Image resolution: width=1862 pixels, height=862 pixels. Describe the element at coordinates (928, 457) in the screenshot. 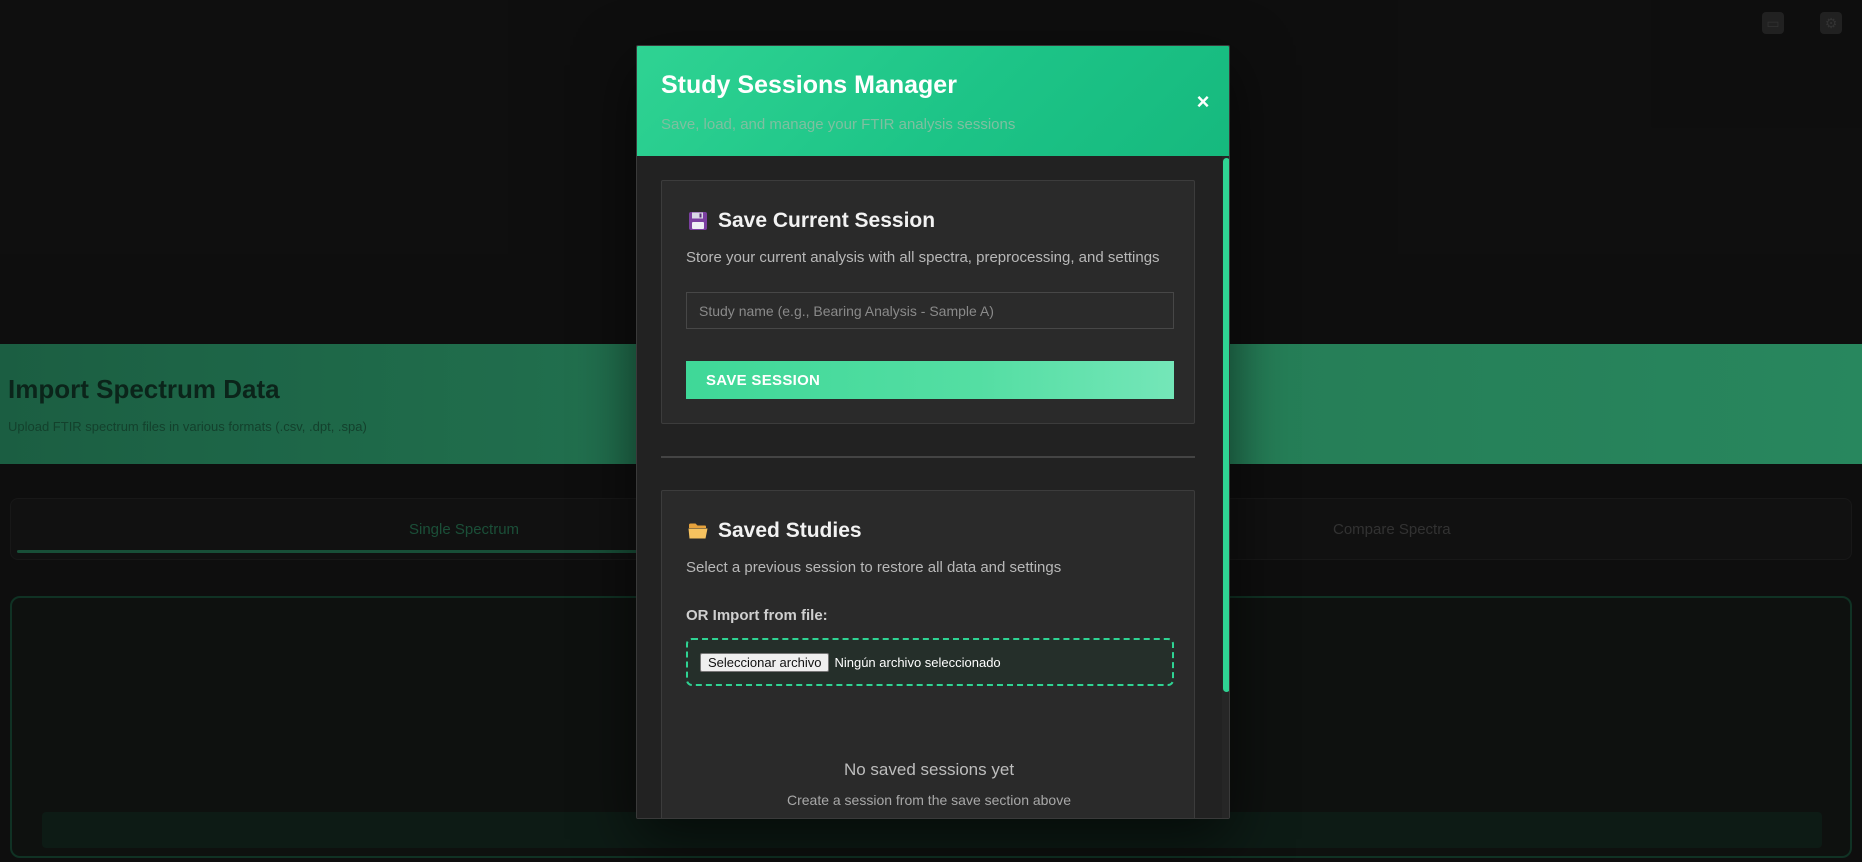

I see `section-divider` at that location.